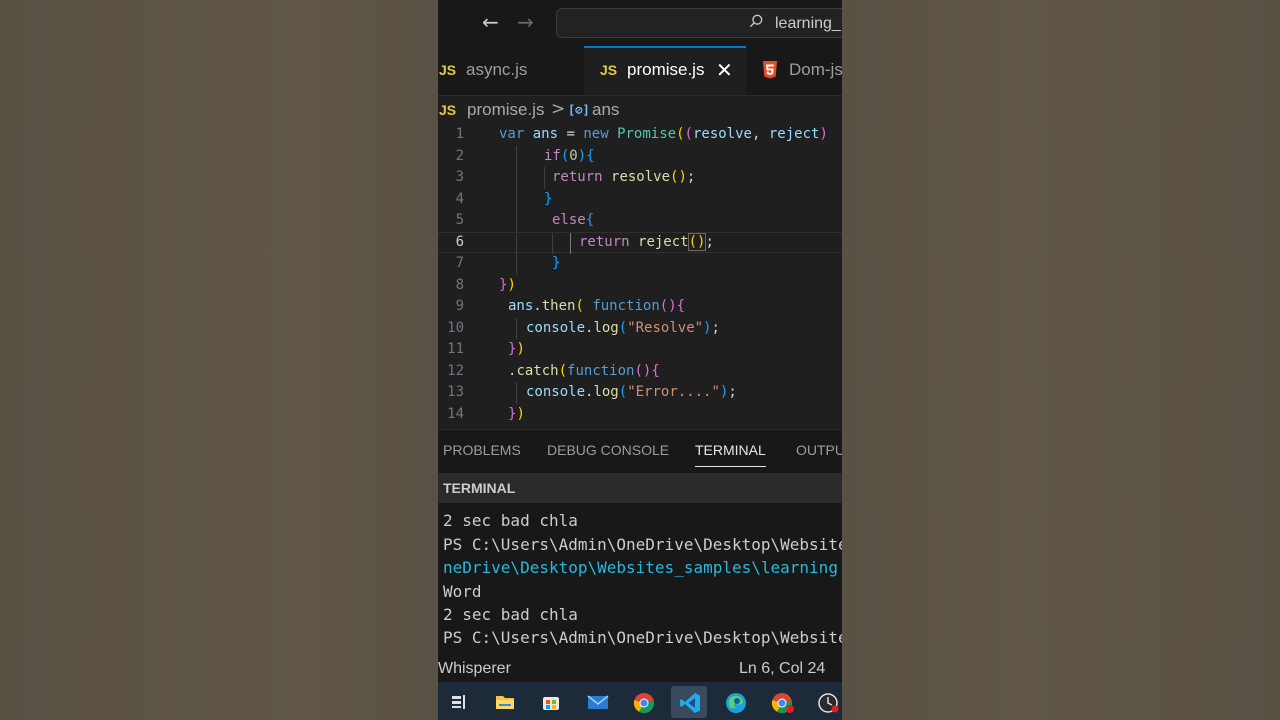 The height and width of the screenshot is (720, 1280). I want to click on line-number: 8, so click(459, 284).